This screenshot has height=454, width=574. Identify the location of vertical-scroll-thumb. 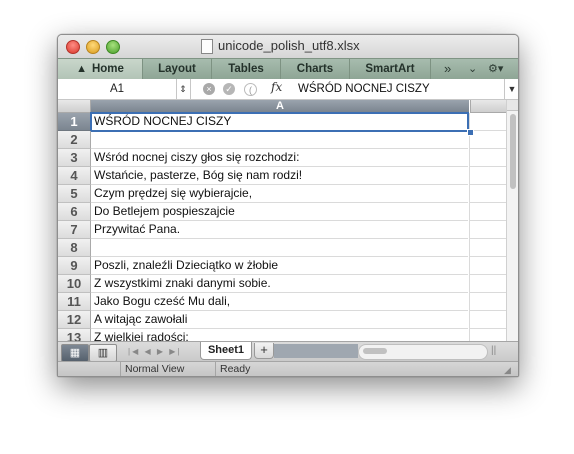
(513, 151).